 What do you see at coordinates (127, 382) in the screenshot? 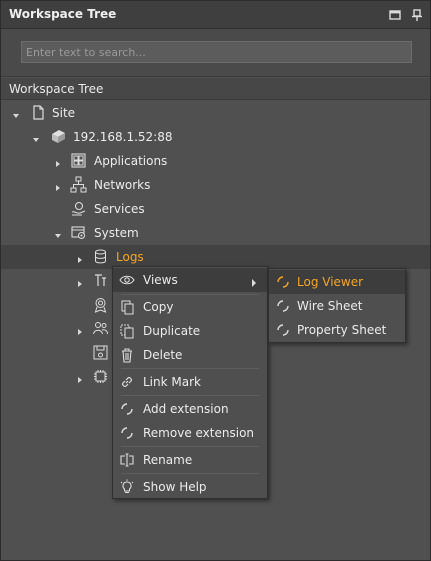
I see `link-icon` at bounding box center [127, 382].